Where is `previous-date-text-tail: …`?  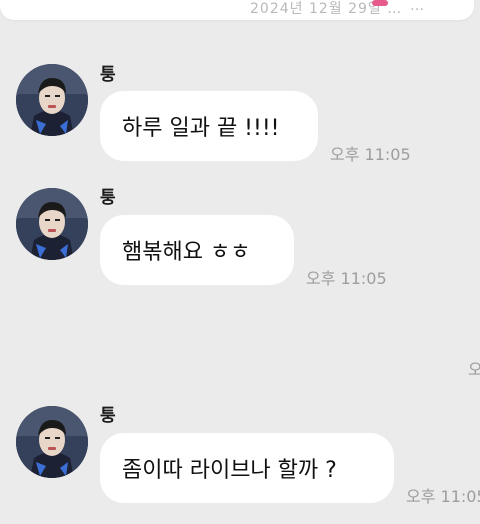 previous-date-text-tail: … is located at coordinates (417, 7).